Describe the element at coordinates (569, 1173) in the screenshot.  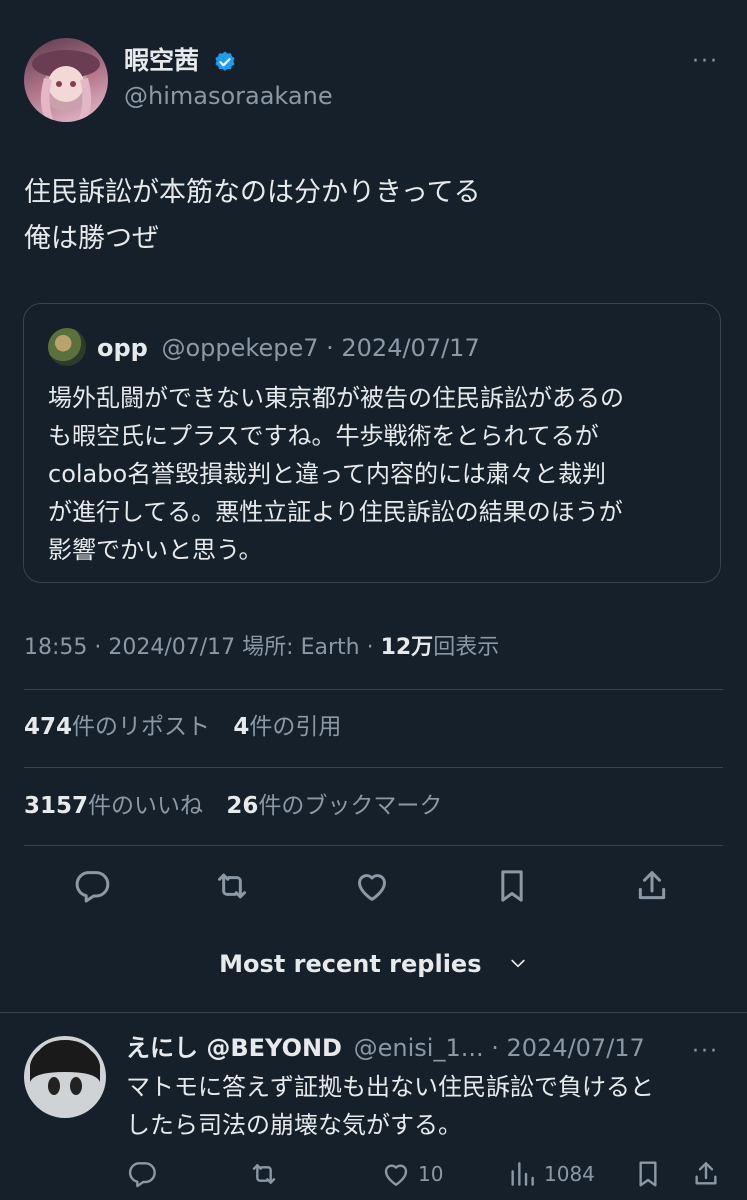
I see `reply-views-count: 1084` at that location.